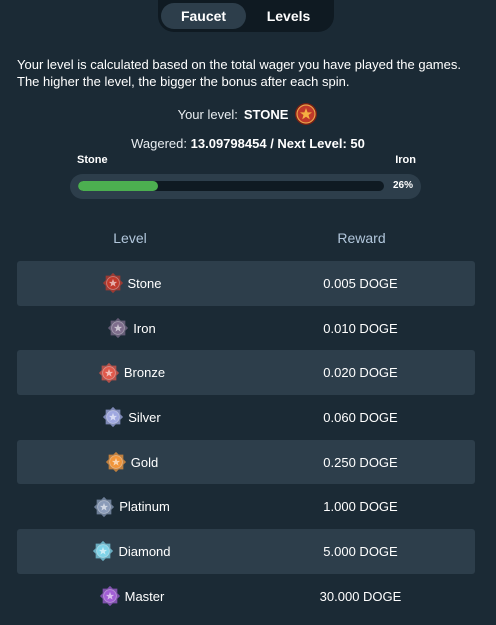  I want to click on level-name: Stone, so click(144, 283).